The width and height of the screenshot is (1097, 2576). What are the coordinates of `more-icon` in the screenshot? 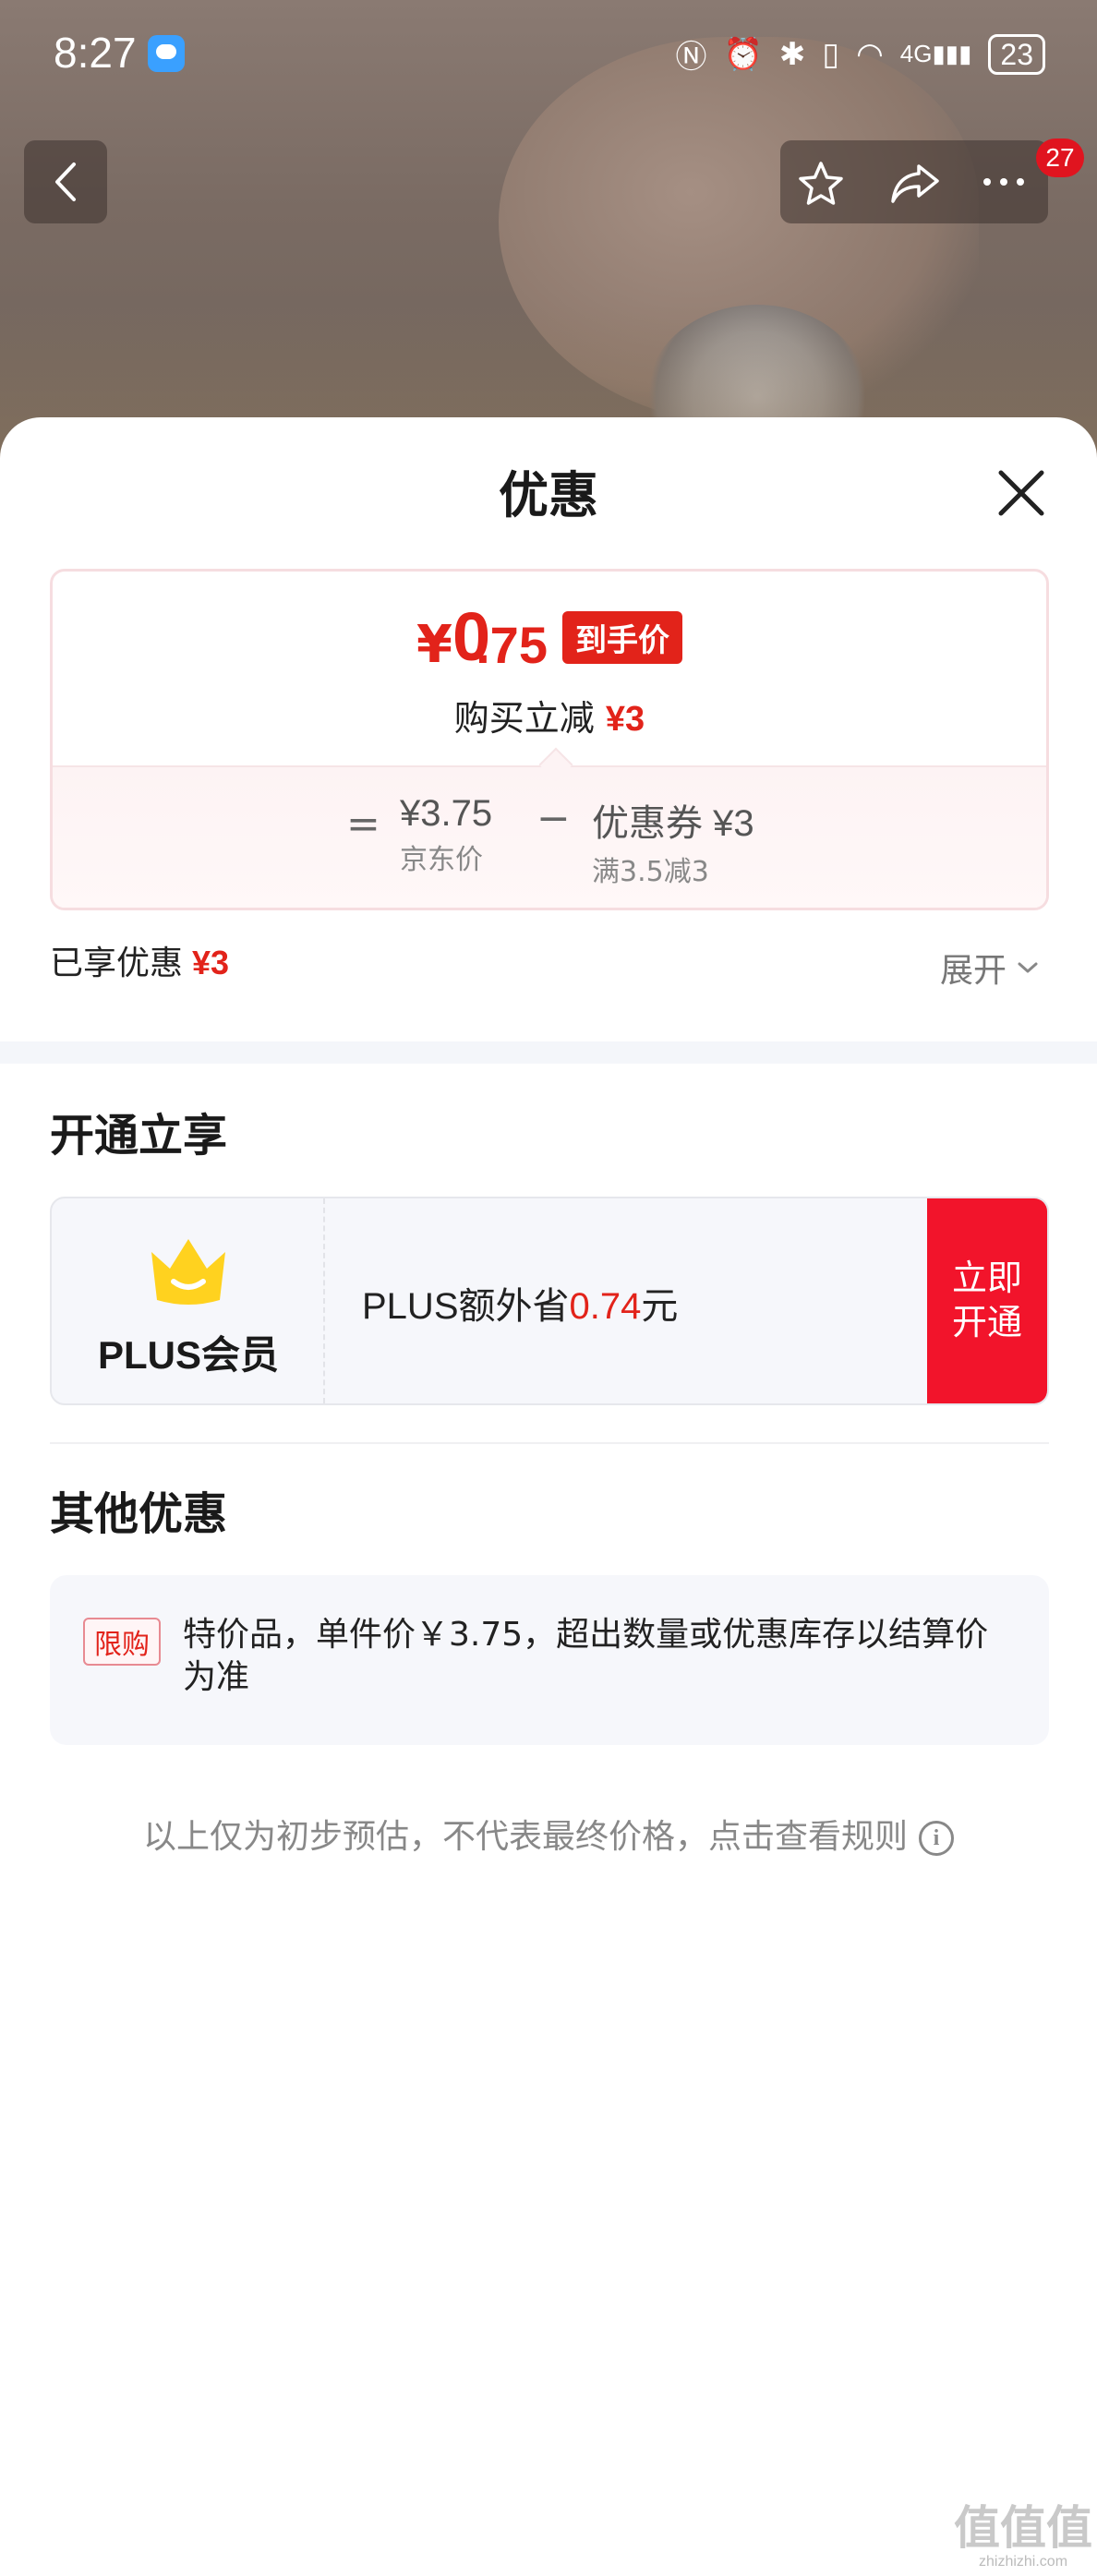 It's located at (1004, 182).